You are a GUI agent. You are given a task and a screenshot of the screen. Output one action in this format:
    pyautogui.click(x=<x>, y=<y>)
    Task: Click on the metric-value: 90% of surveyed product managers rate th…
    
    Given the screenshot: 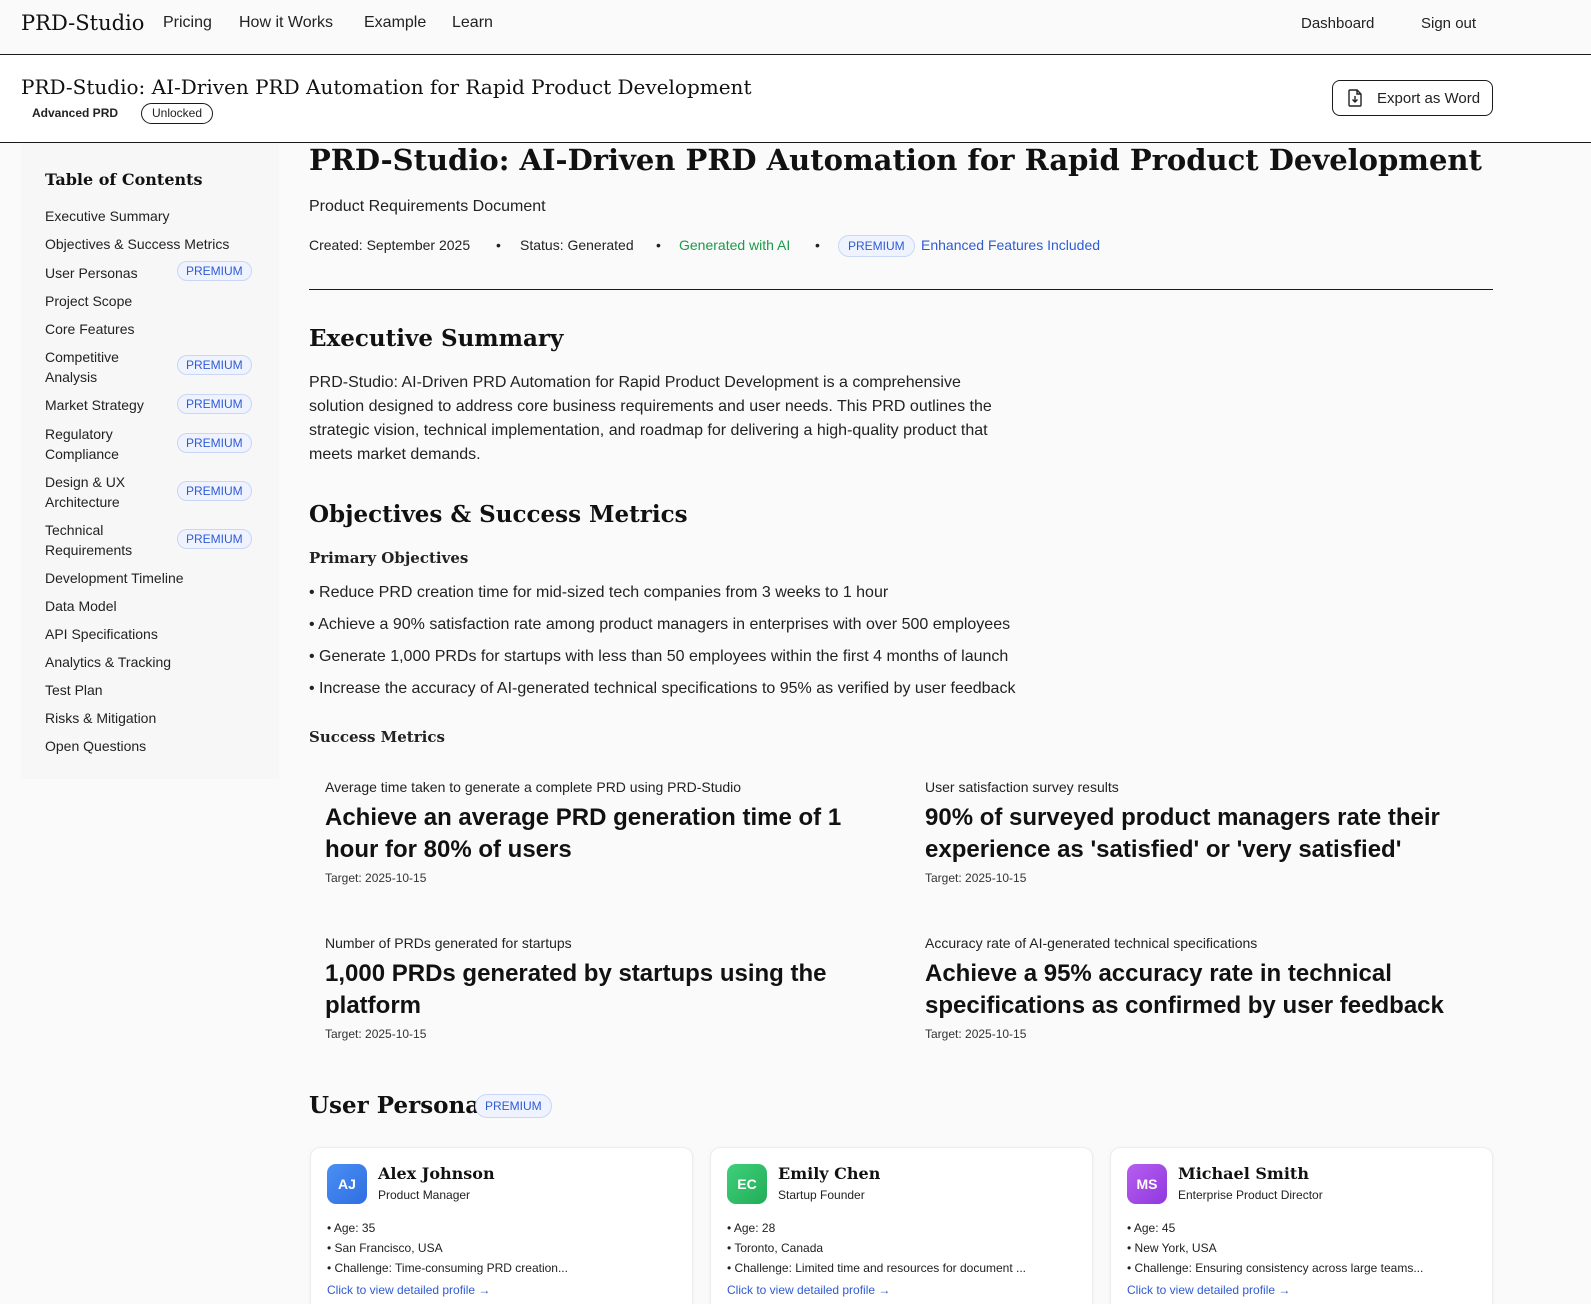 What is the action you would take?
    pyautogui.click(x=1182, y=833)
    